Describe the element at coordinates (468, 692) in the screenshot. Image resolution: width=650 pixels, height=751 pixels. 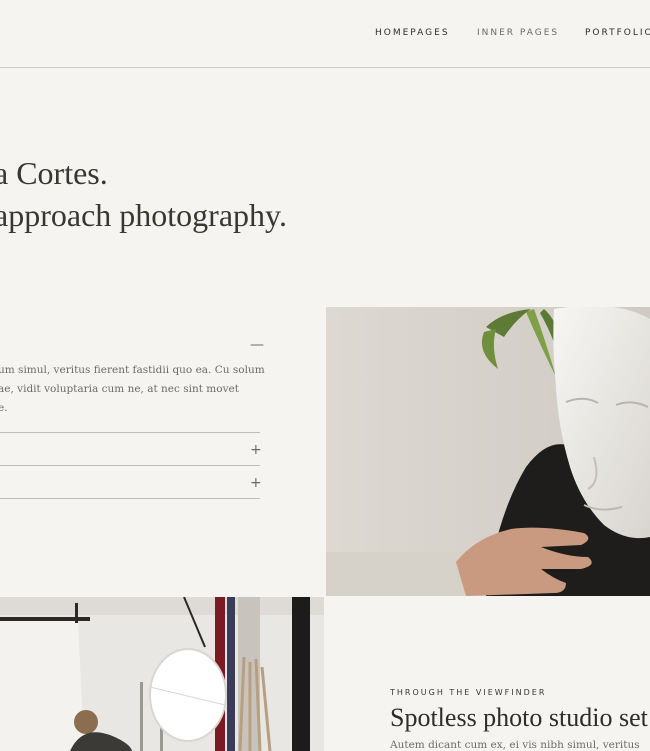
I see `card-eyebrow: THROUGH THE VIEWFINDER` at that location.